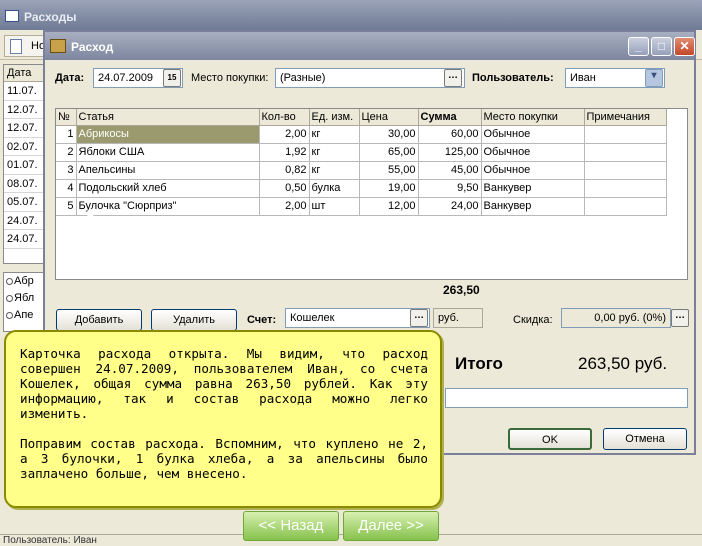  I want to click on list-item: 02.07., so click(24, 147).